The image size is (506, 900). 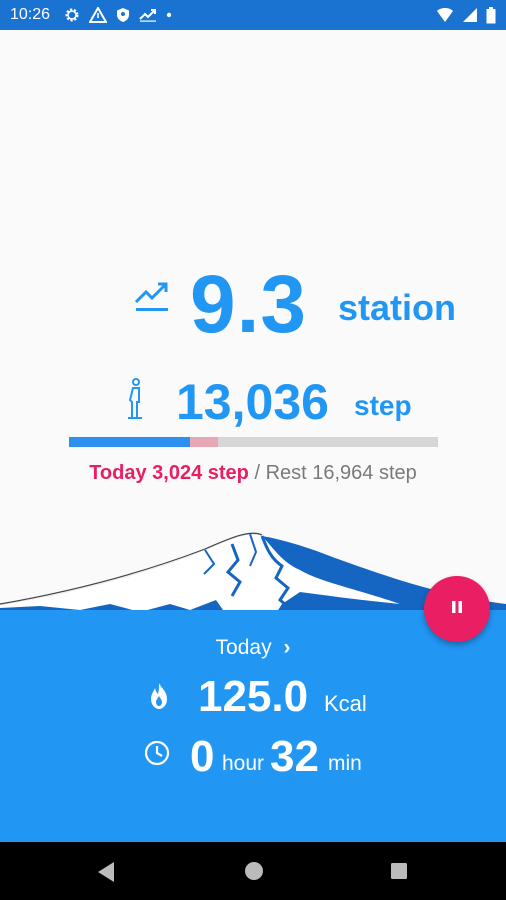 What do you see at coordinates (470, 15) in the screenshot?
I see `cell-signal-icon` at bounding box center [470, 15].